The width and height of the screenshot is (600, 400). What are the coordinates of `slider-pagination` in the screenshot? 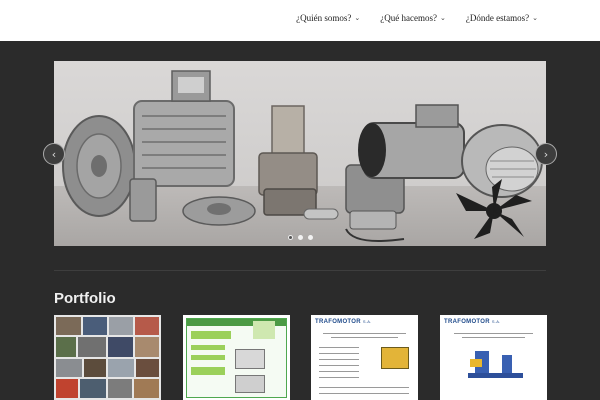 It's located at (300, 237).